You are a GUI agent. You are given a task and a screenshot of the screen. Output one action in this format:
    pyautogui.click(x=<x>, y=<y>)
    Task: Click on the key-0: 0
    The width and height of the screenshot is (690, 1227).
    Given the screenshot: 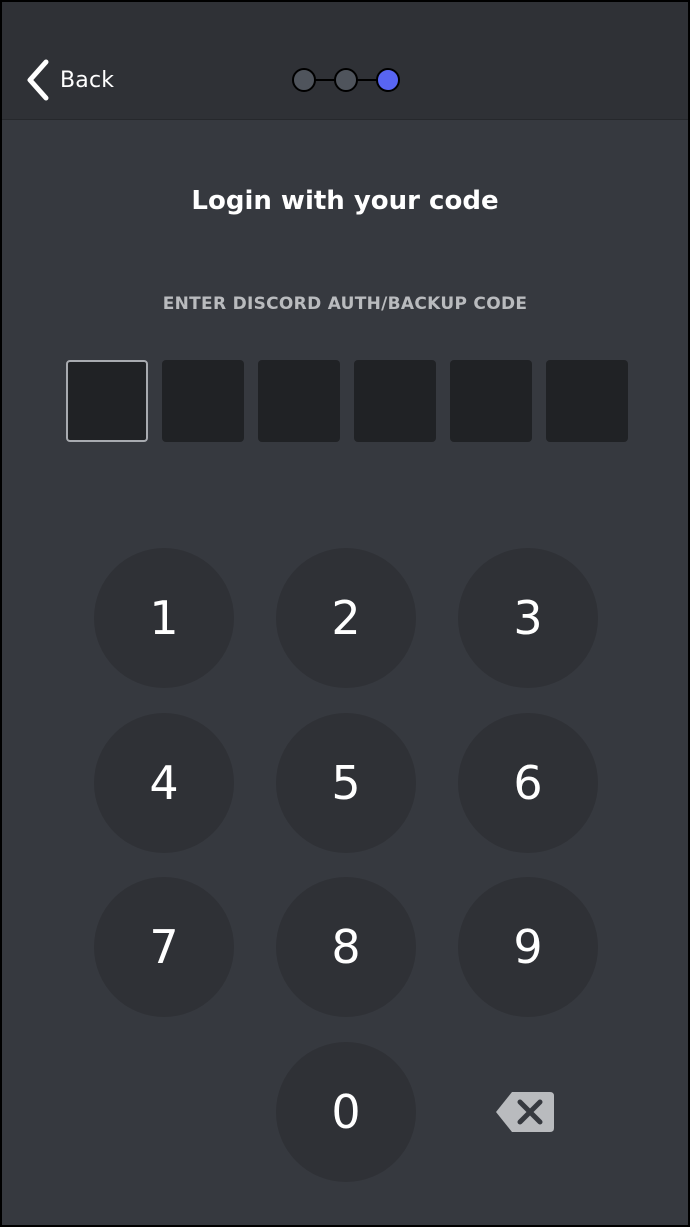 What is the action you would take?
    pyautogui.click(x=346, y=1112)
    